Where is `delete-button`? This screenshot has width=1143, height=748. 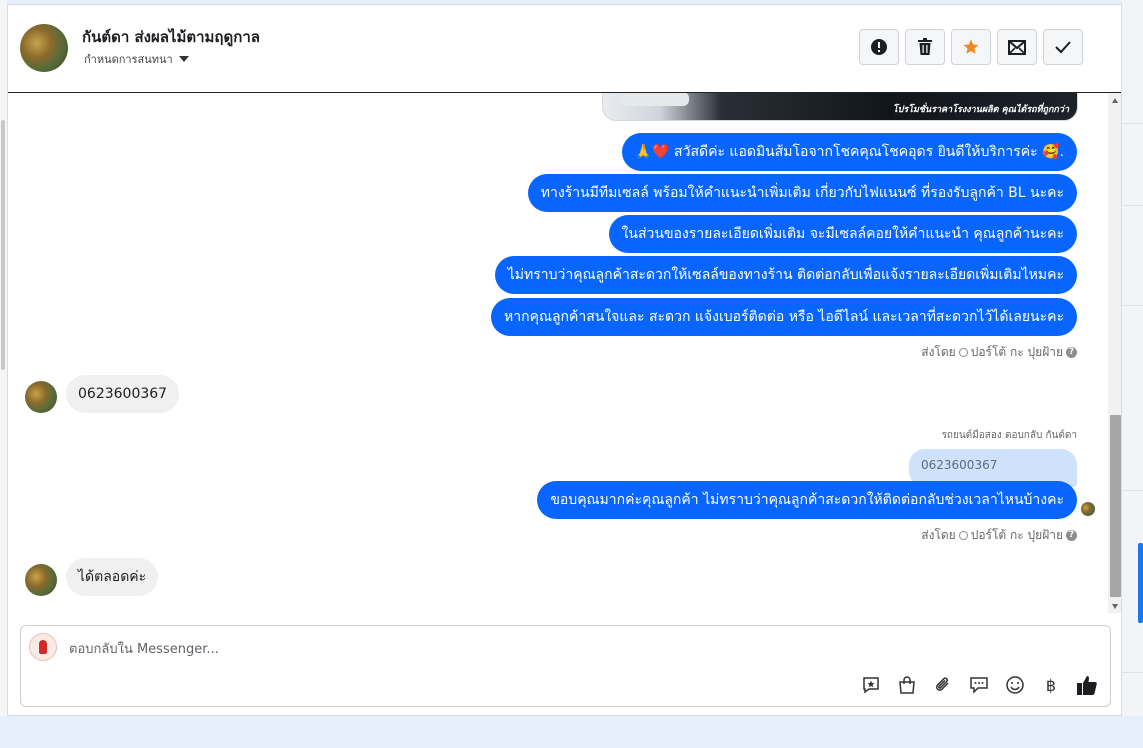 delete-button is located at coordinates (925, 47).